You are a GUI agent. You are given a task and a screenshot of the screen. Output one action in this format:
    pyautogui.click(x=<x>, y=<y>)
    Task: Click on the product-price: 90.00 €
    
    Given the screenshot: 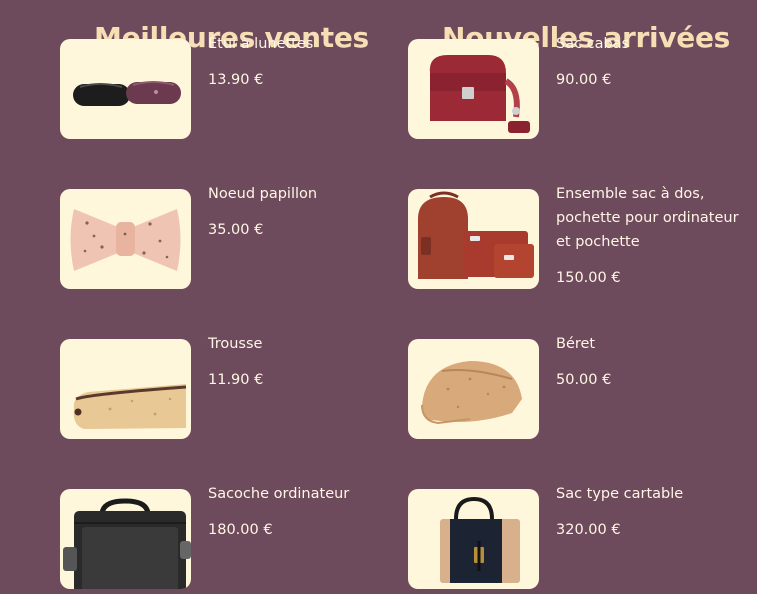 What is the action you would take?
    pyautogui.click(x=584, y=80)
    